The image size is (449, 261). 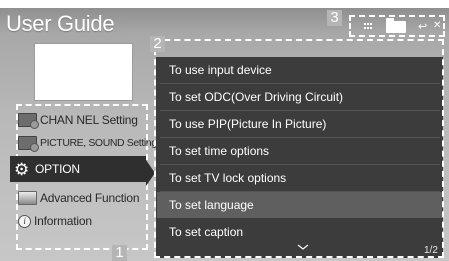 What do you see at coordinates (119, 253) in the screenshot?
I see `sidebar-badge: 1` at bounding box center [119, 253].